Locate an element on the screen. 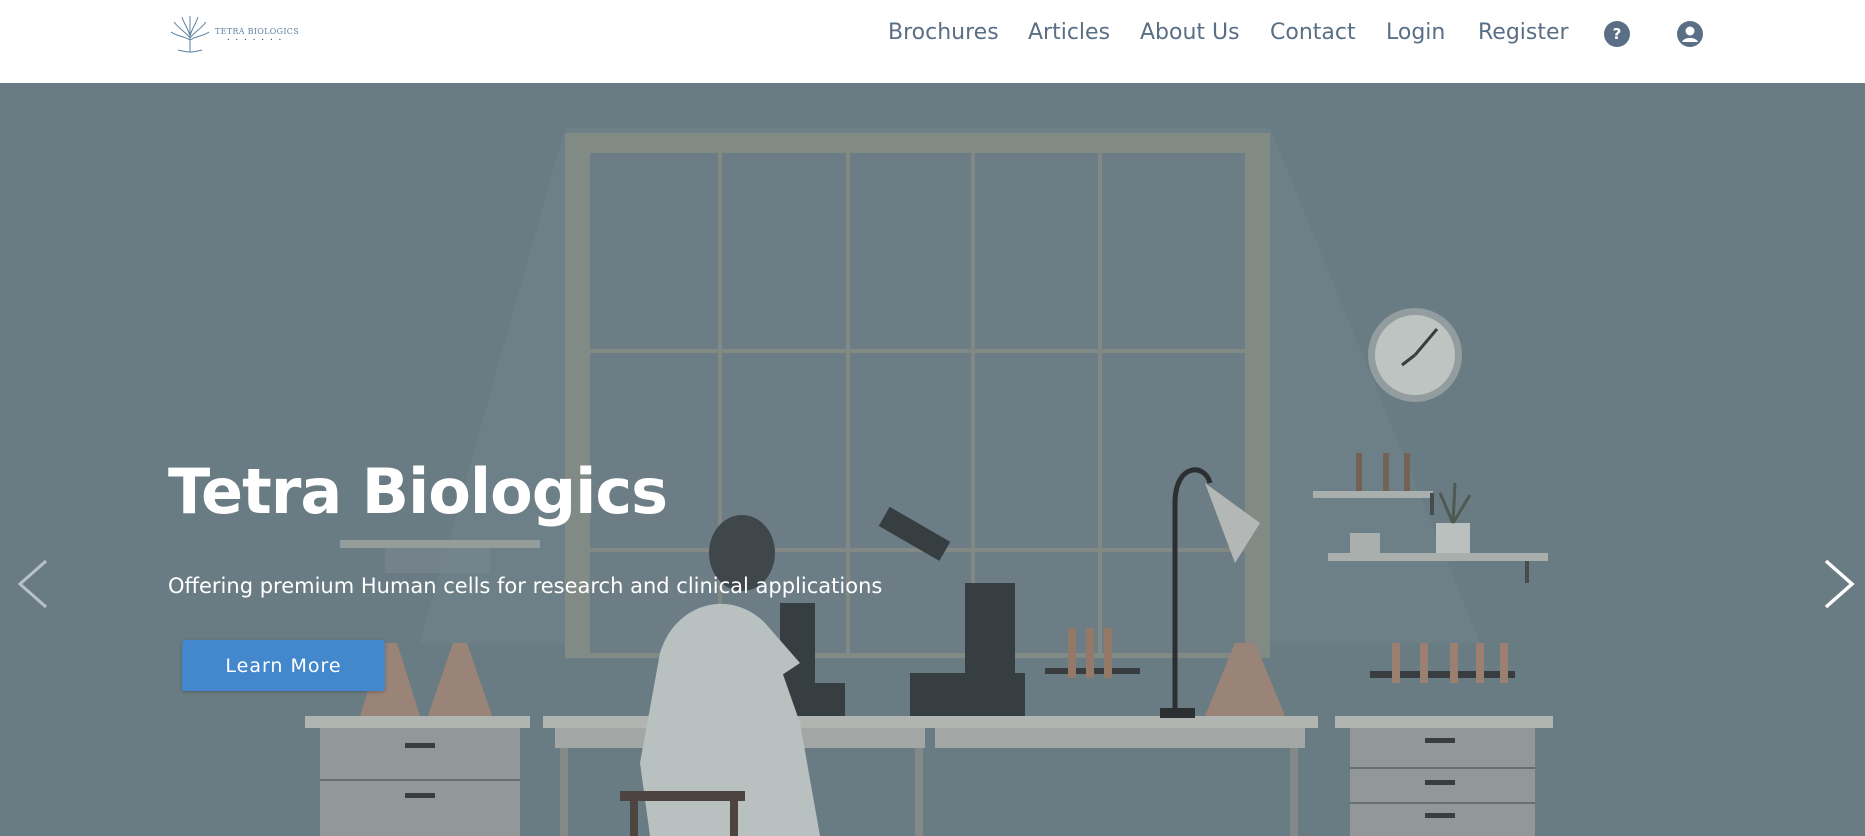 This screenshot has height=836, width=1865. user-circle-icon is located at coordinates (1690, 34).